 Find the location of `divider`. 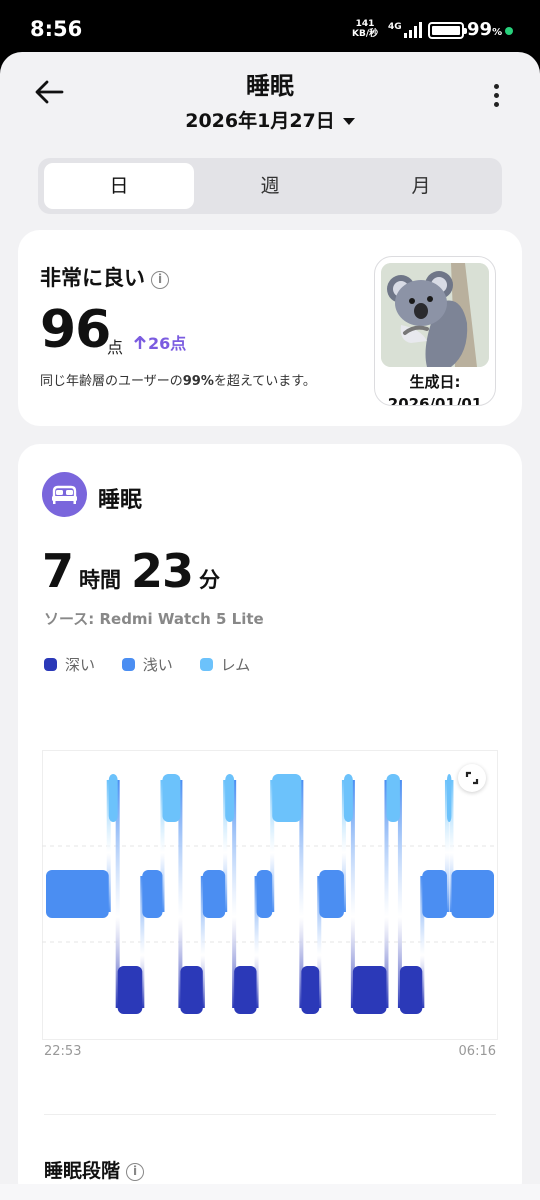

divider is located at coordinates (270, 1114).